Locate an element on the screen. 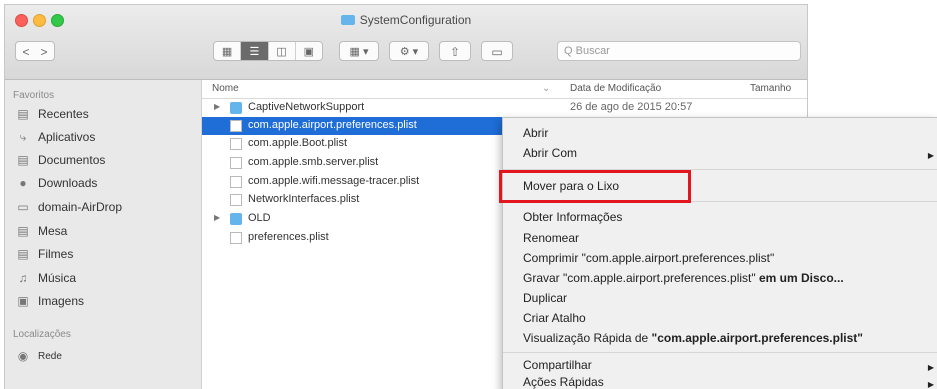 The image size is (937, 389). sidebar-item-movies: ▤ Filmes is located at coordinates (44, 254).